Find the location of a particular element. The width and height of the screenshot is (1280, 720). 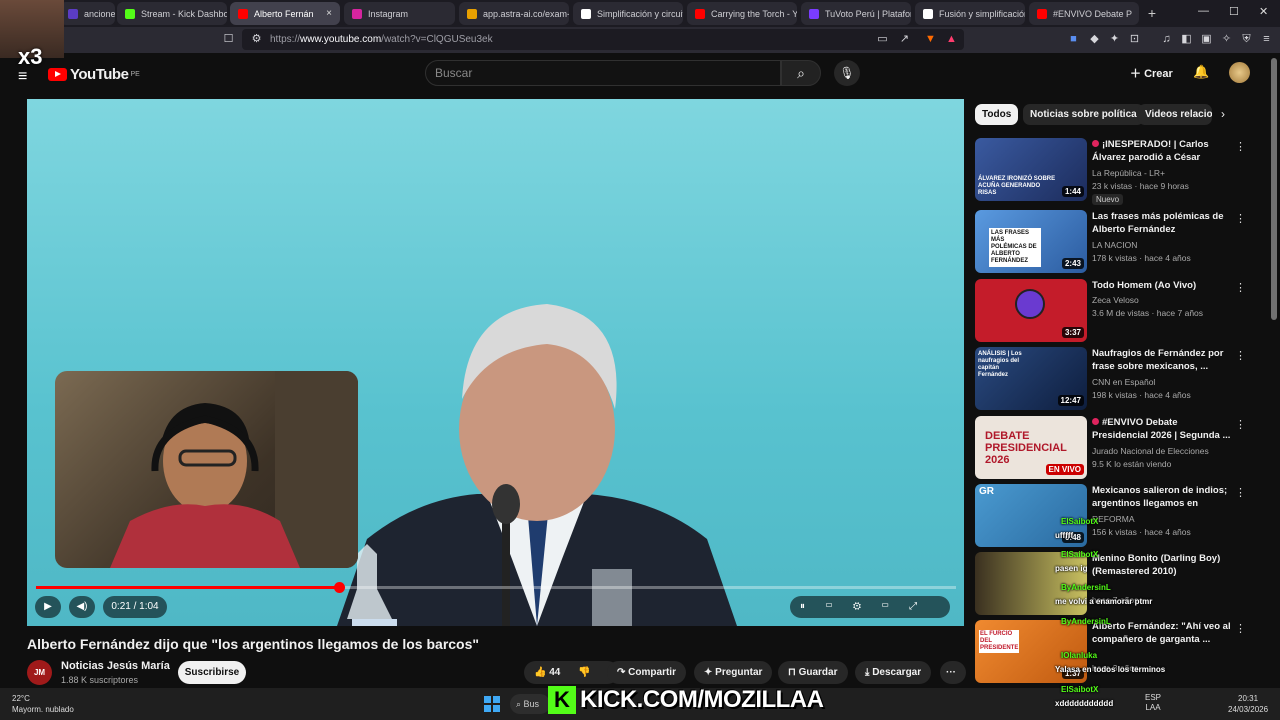

wallet-icon: ▣ is located at coordinates (1206, 39).